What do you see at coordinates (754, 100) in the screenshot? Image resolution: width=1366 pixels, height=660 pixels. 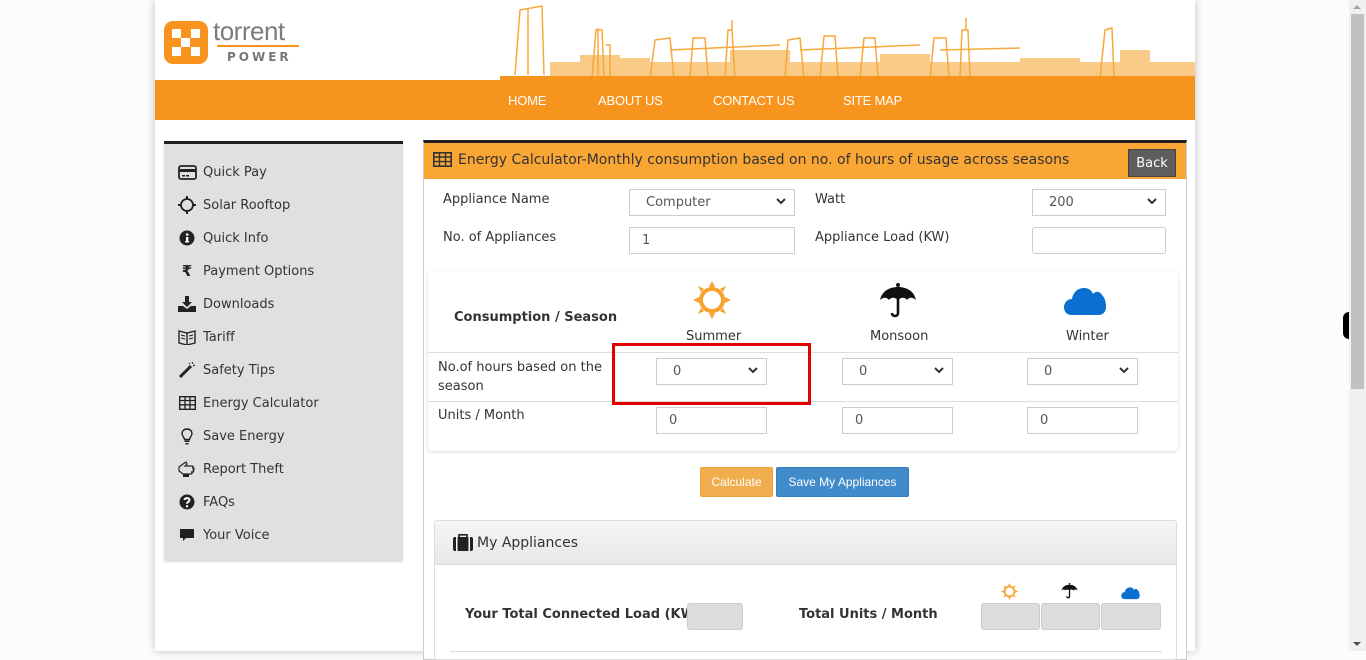 I see `nav-contact-us: CONTACT US` at bounding box center [754, 100].